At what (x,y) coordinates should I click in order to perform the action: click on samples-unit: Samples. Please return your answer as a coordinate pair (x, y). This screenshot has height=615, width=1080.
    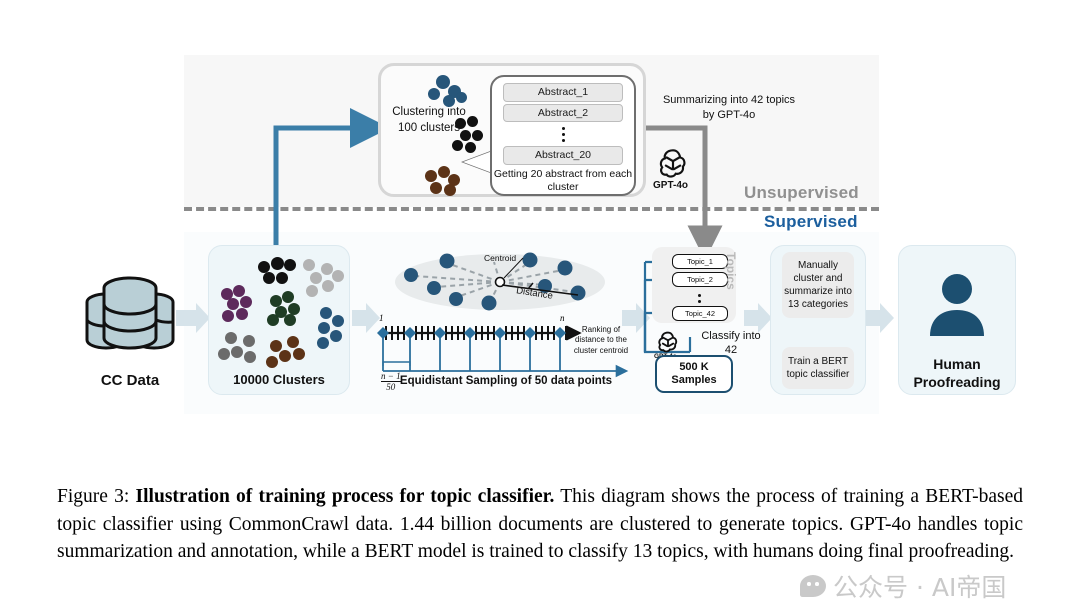
    Looking at the image, I should click on (694, 380).